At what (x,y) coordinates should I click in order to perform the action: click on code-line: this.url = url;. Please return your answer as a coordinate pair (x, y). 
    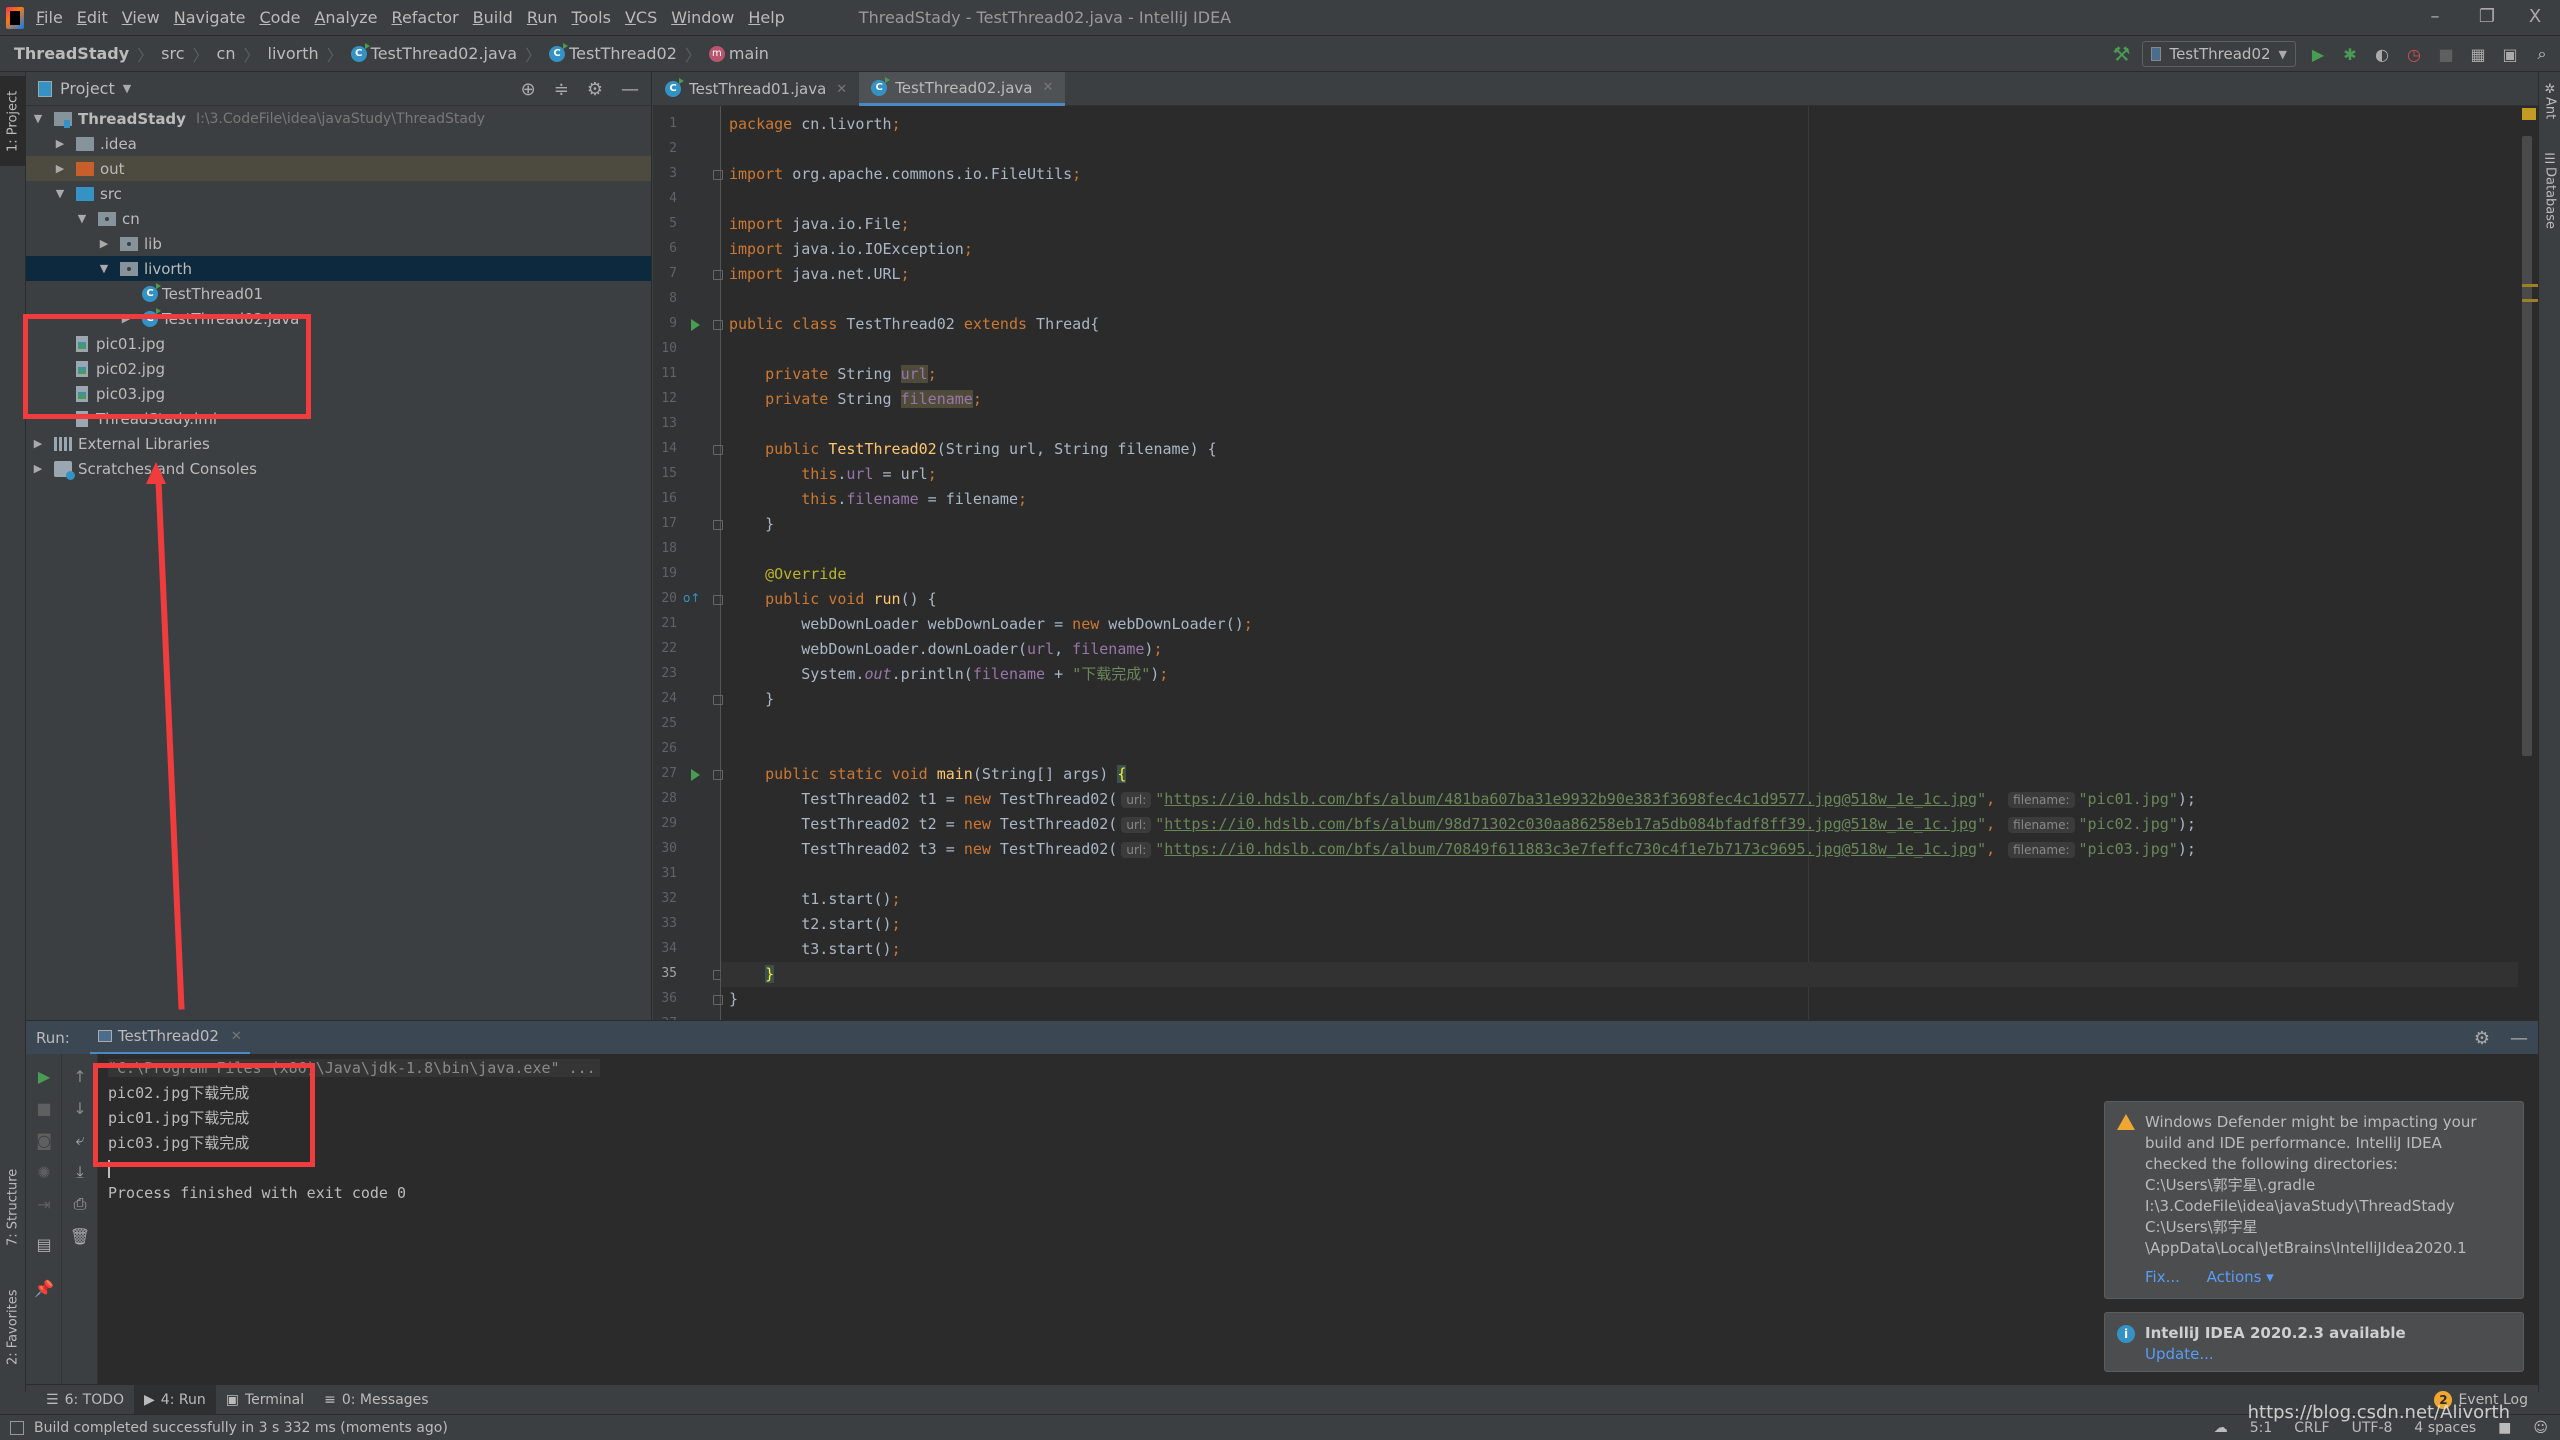
    Looking at the image, I should click on (832, 474).